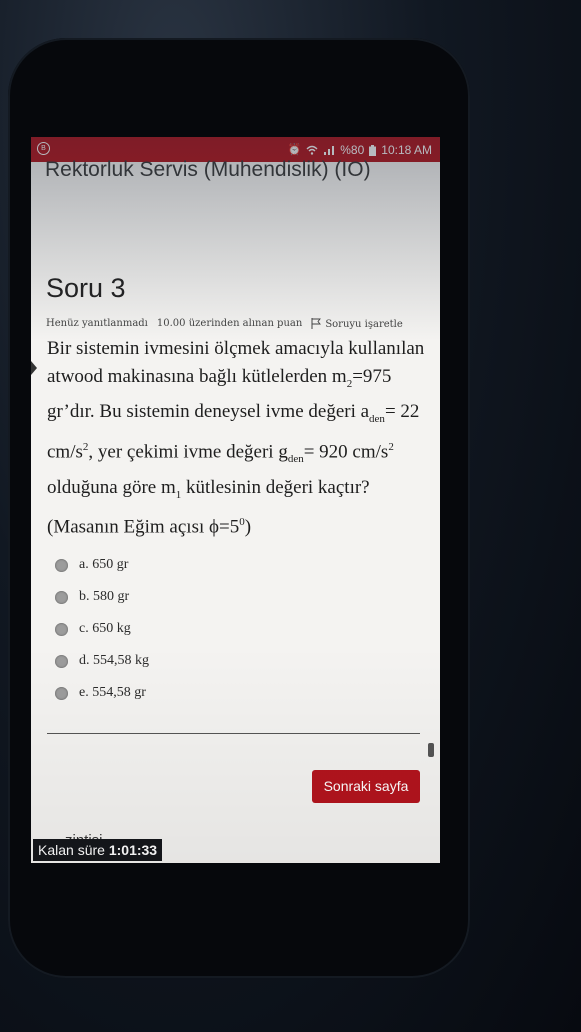 The width and height of the screenshot is (581, 1032). Describe the element at coordinates (233, 733) in the screenshot. I see `divider` at that location.